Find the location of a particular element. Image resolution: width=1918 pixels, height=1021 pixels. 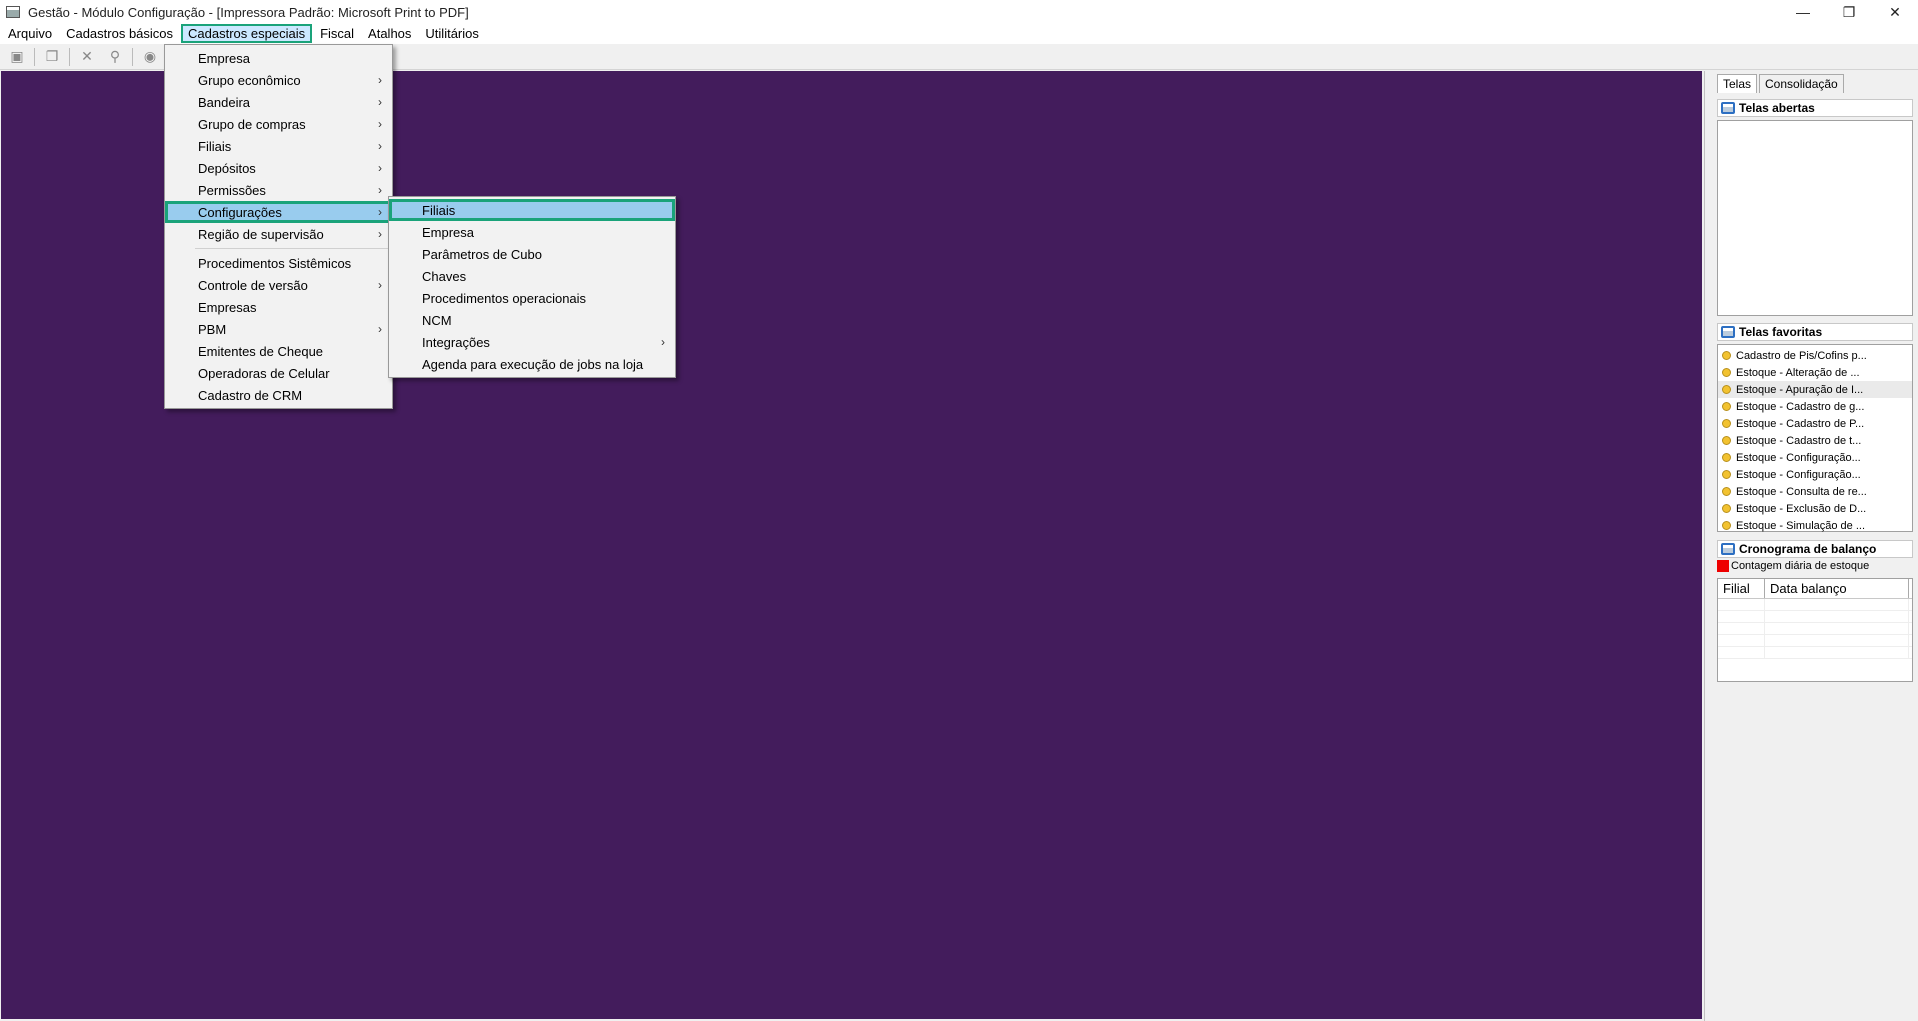

close-button: ✕ is located at coordinates (1895, 12).